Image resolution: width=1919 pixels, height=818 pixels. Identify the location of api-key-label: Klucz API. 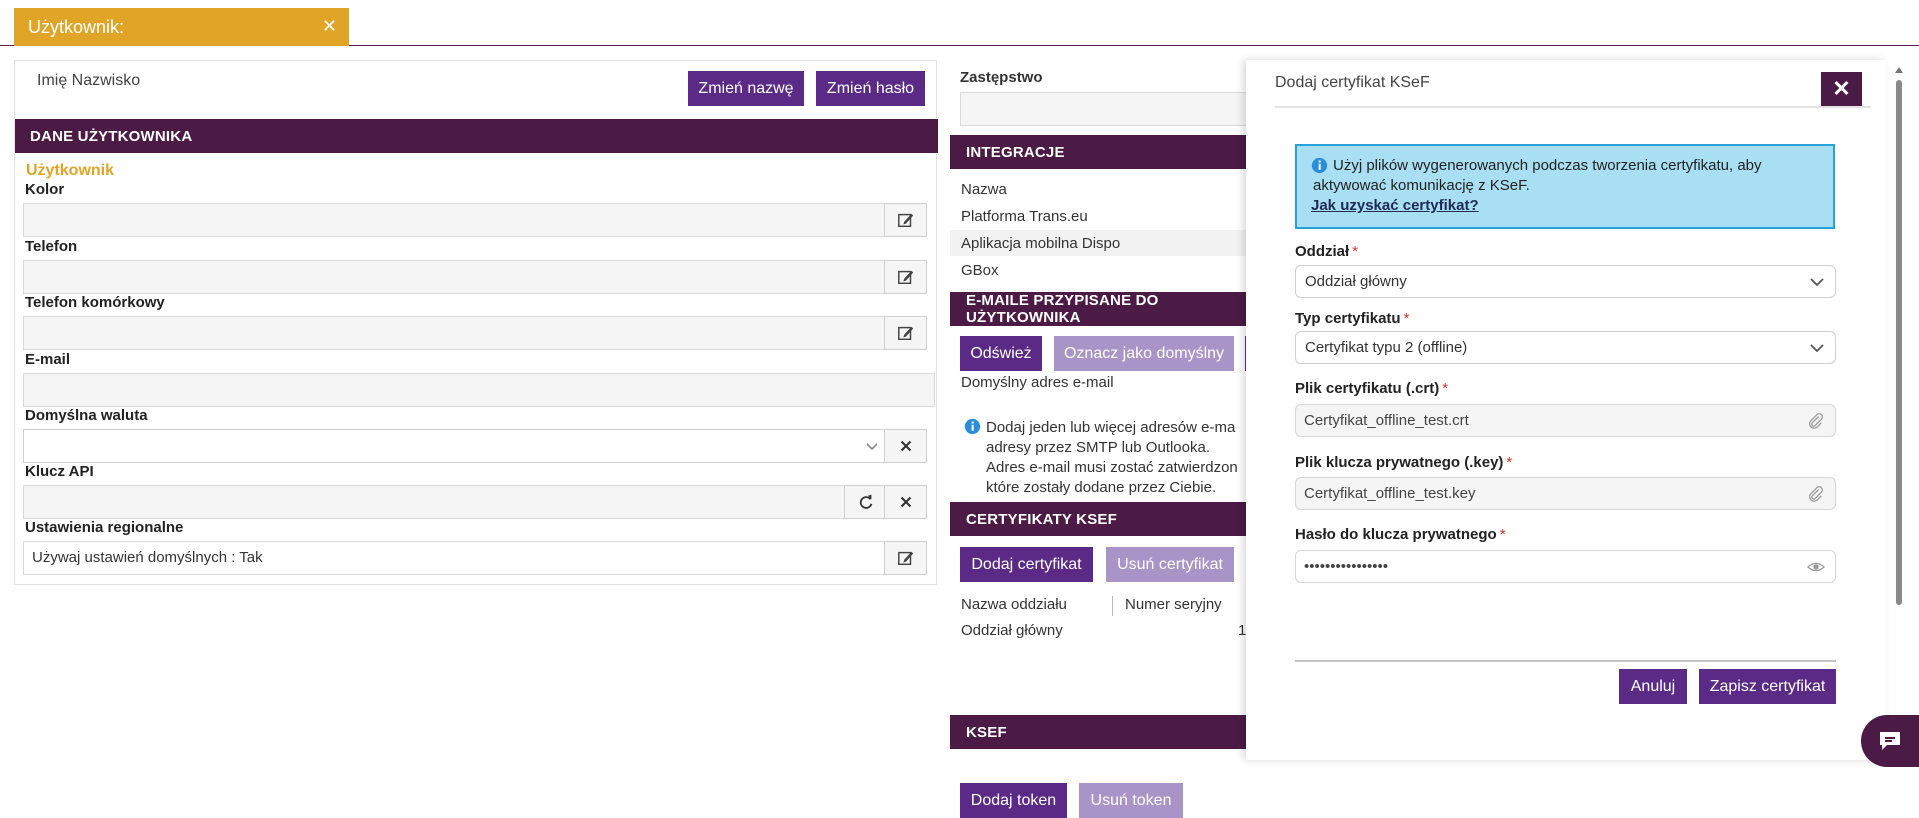
(59, 471).